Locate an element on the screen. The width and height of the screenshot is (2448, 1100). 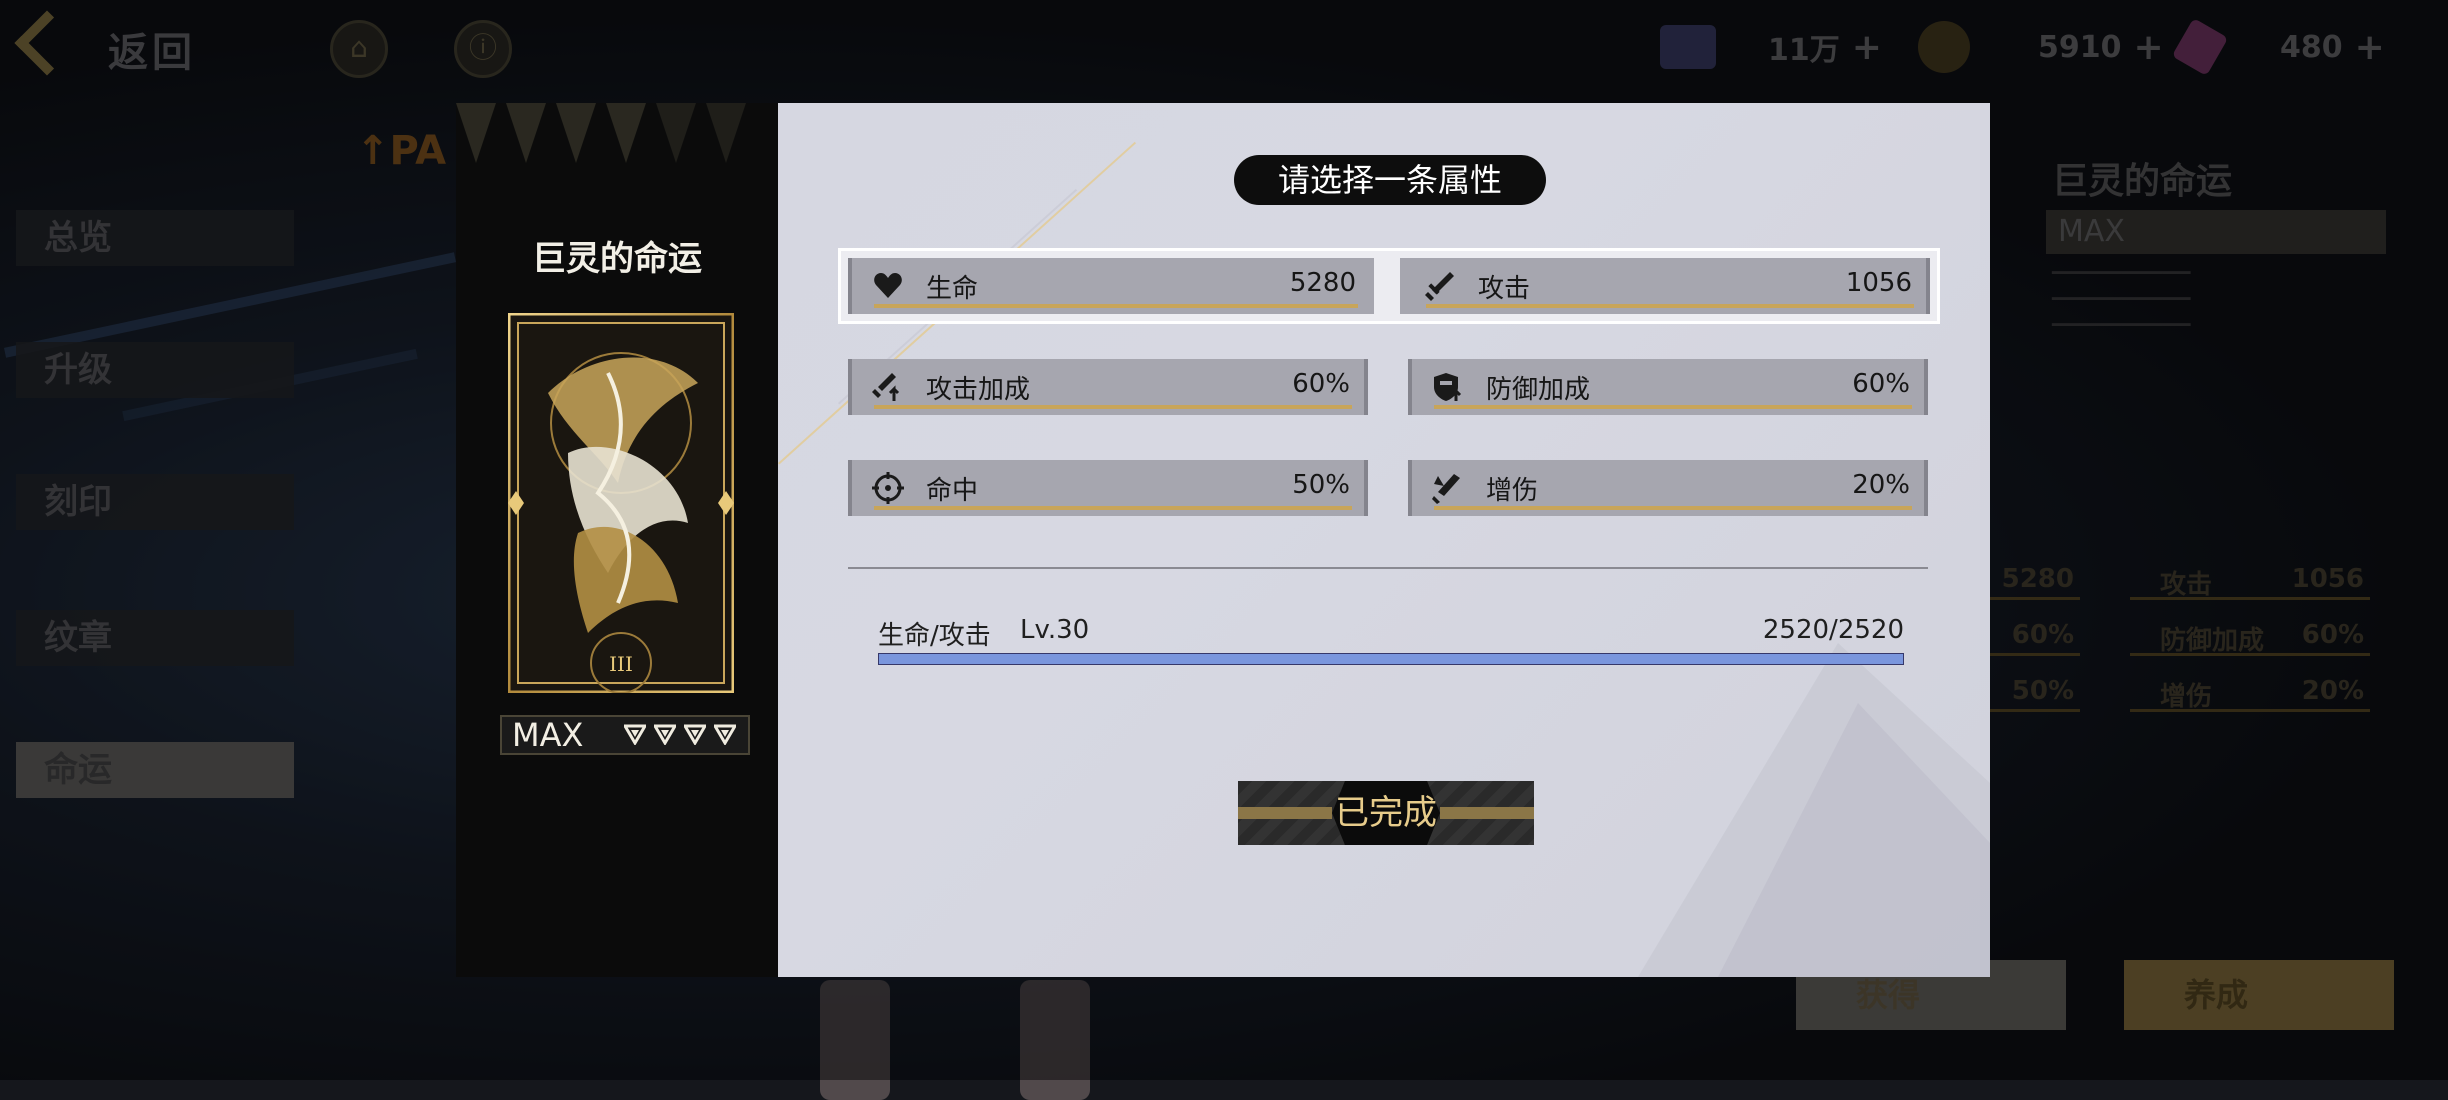
progress-level: Lv.30 is located at coordinates (1055, 630).